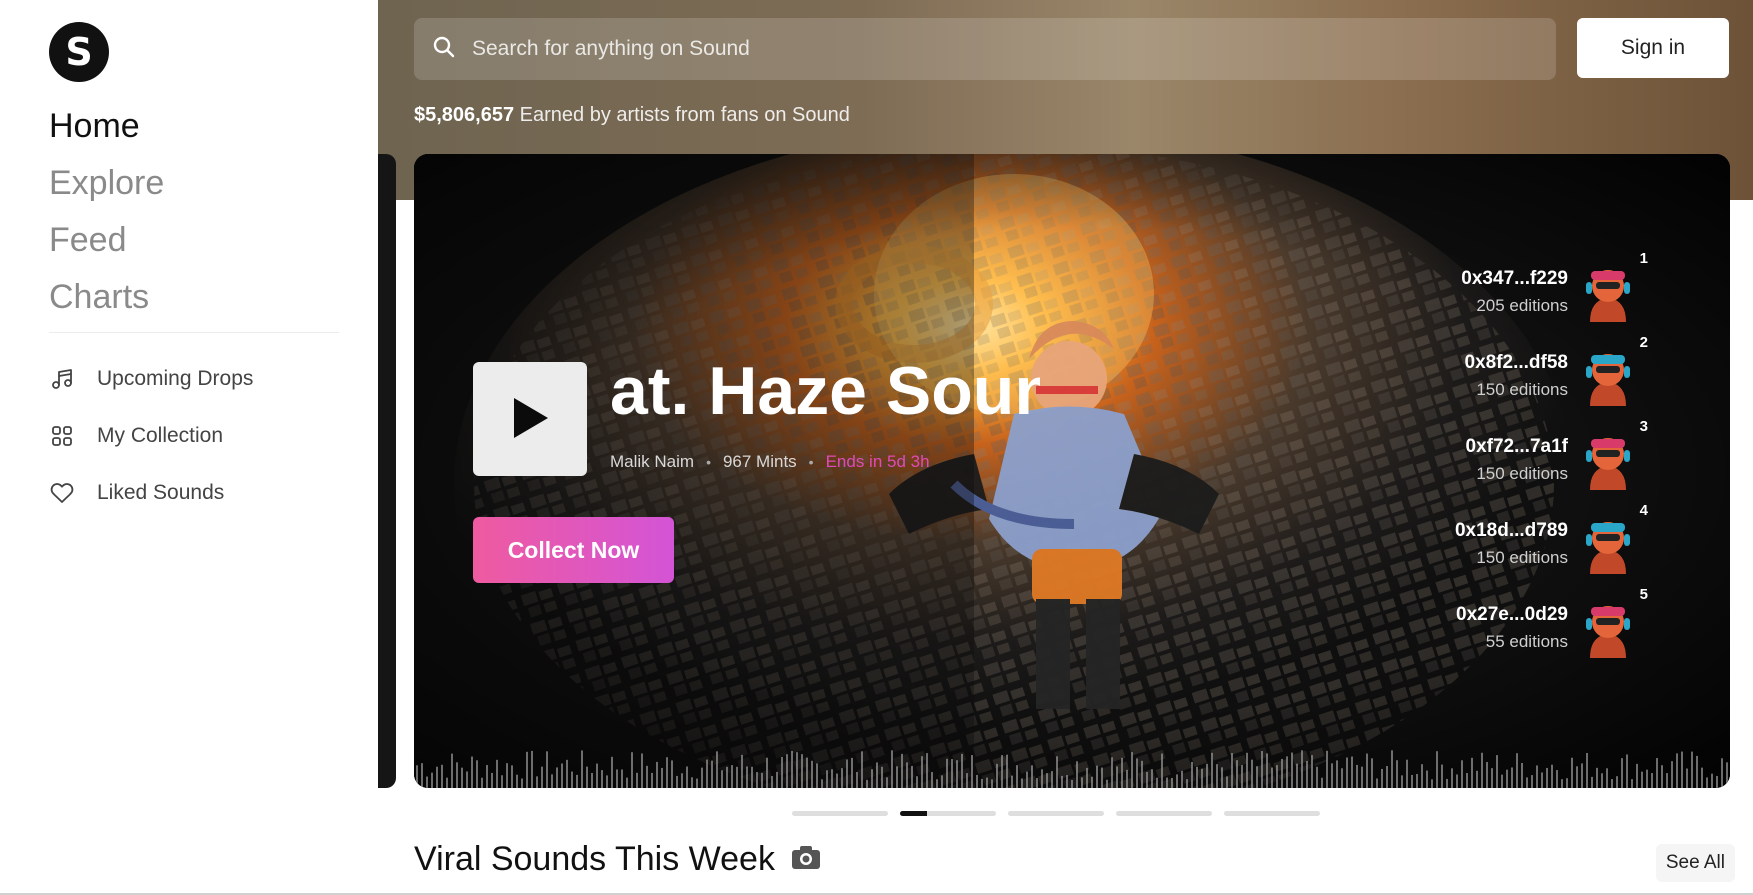  Describe the element at coordinates (106, 126) in the screenshot. I see `nav-item-home: Home` at that location.